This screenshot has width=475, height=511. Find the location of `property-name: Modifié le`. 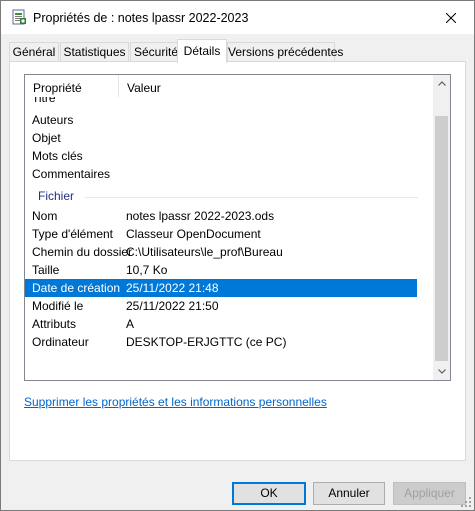

property-name: Modifié le is located at coordinates (58, 306).